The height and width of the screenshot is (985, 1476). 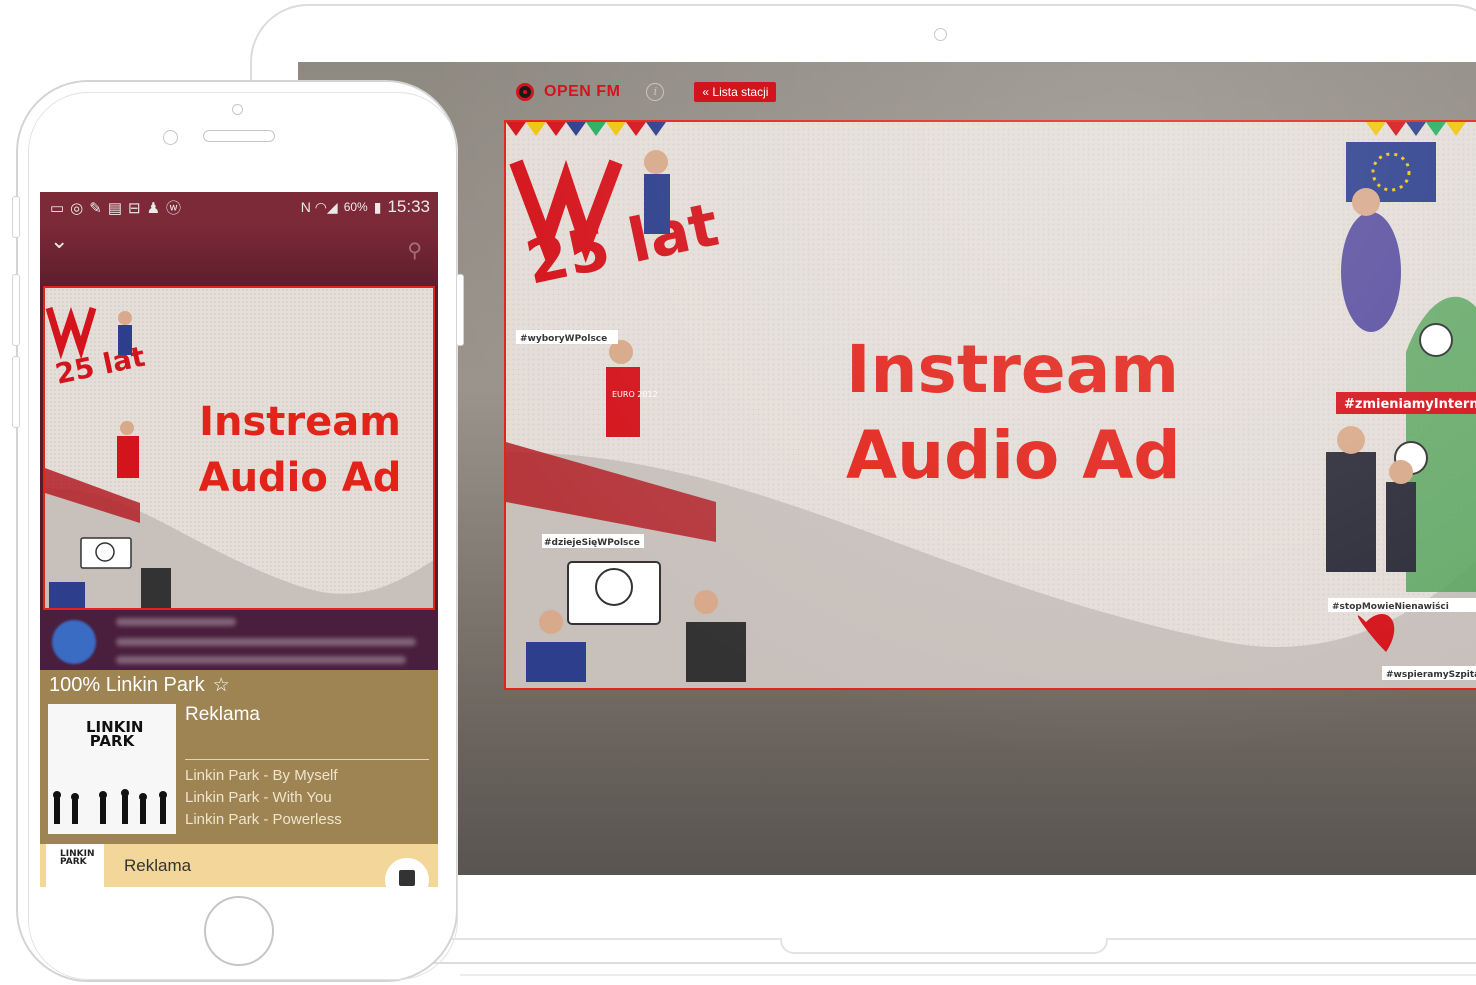 I want to click on chevron-down-icon: ⌄, so click(x=59, y=241).